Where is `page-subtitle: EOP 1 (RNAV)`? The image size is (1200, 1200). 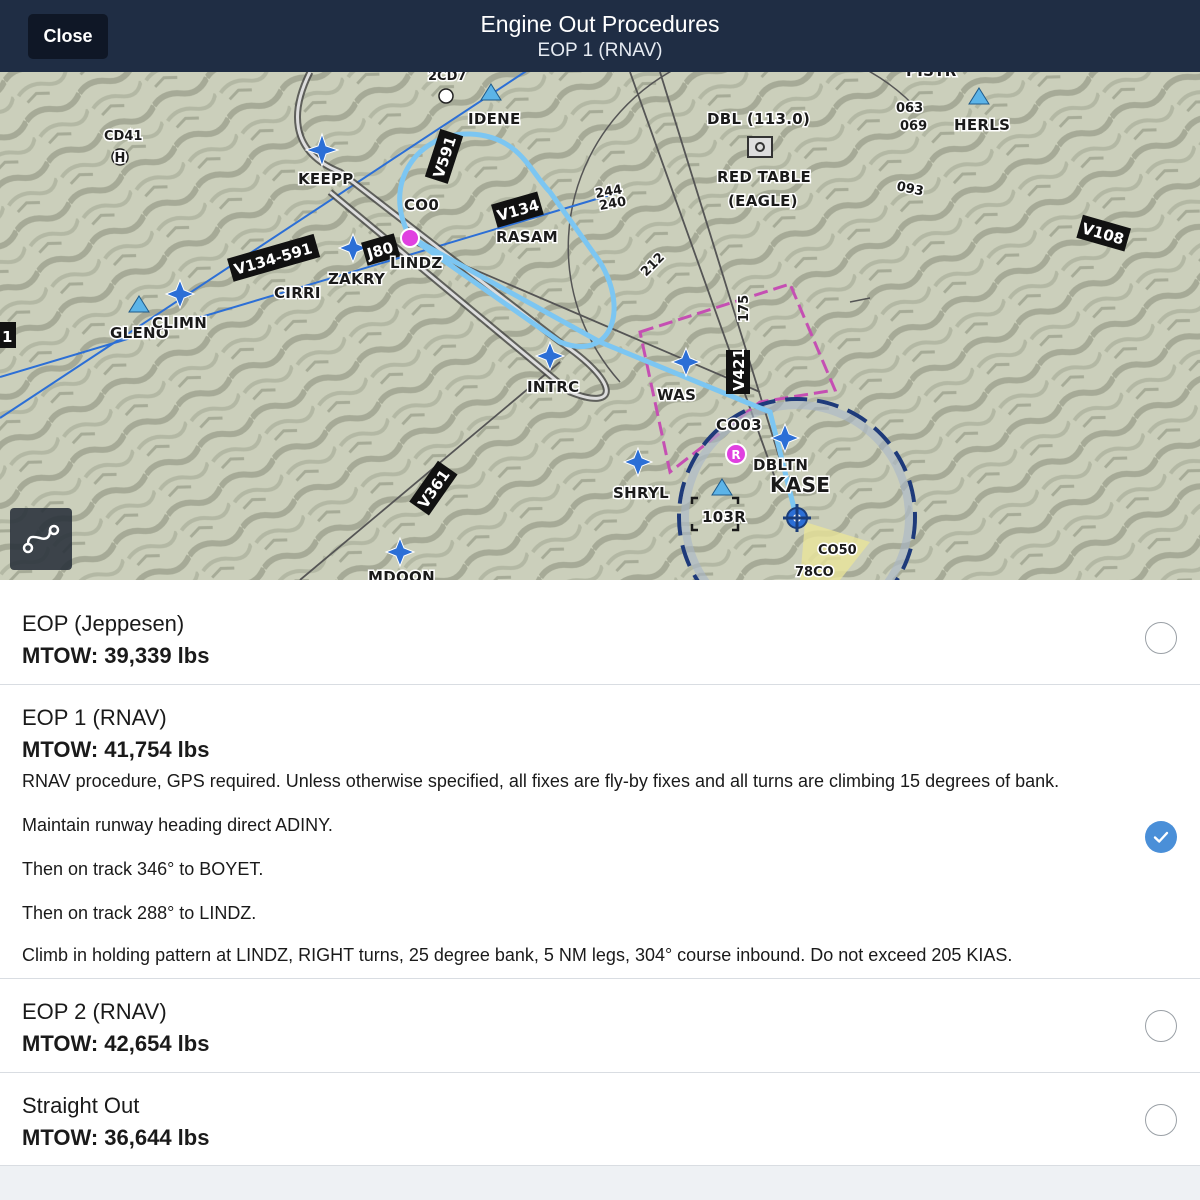 page-subtitle: EOP 1 (RNAV) is located at coordinates (600, 50).